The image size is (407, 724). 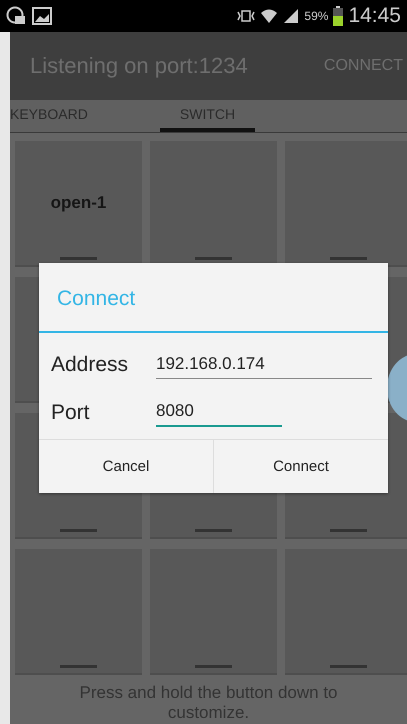 I want to click on battery-percent: 59%, so click(x=316, y=16).